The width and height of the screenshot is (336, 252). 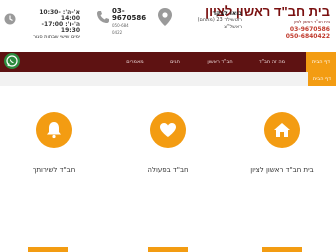 I want to click on logo-phone: 03-9670586, so click(x=309, y=29).